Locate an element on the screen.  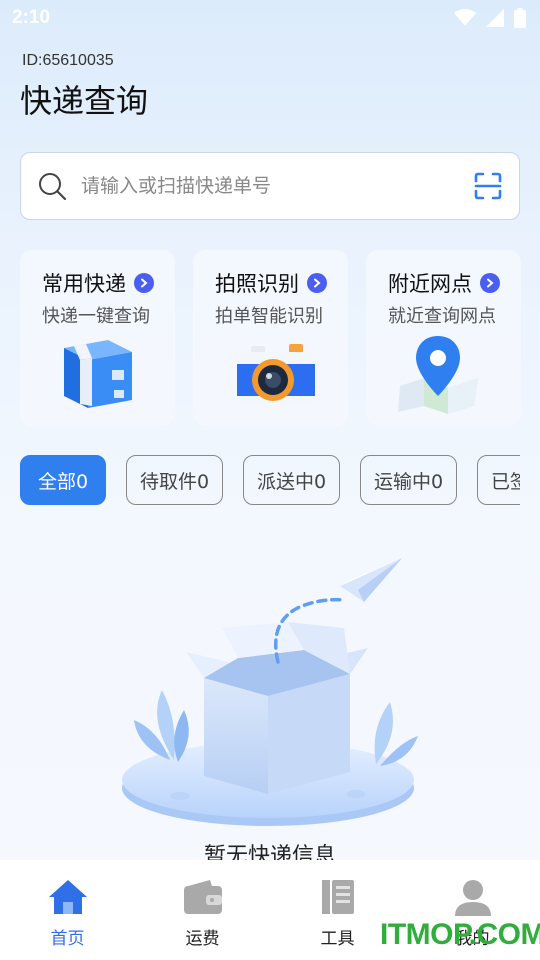
search-input is located at coordinates (277, 186).